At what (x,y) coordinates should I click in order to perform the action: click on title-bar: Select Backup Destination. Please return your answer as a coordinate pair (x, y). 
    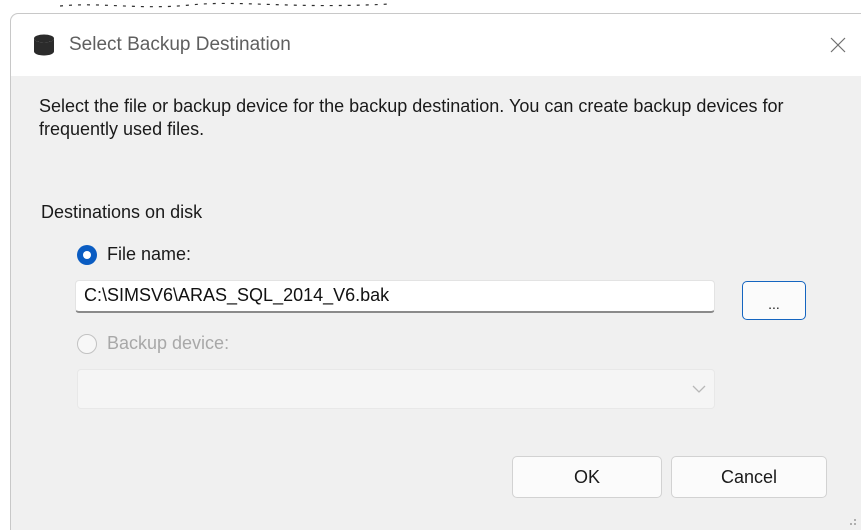
    Looking at the image, I should click on (436, 45).